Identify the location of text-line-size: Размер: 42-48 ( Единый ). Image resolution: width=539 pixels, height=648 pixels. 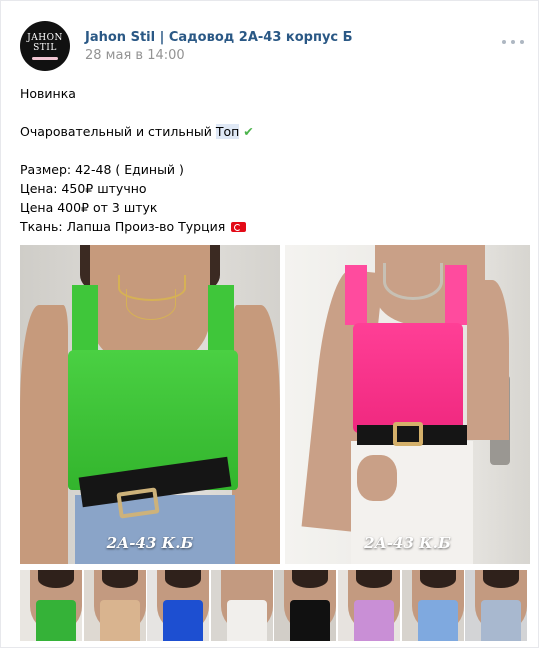
(102, 169).